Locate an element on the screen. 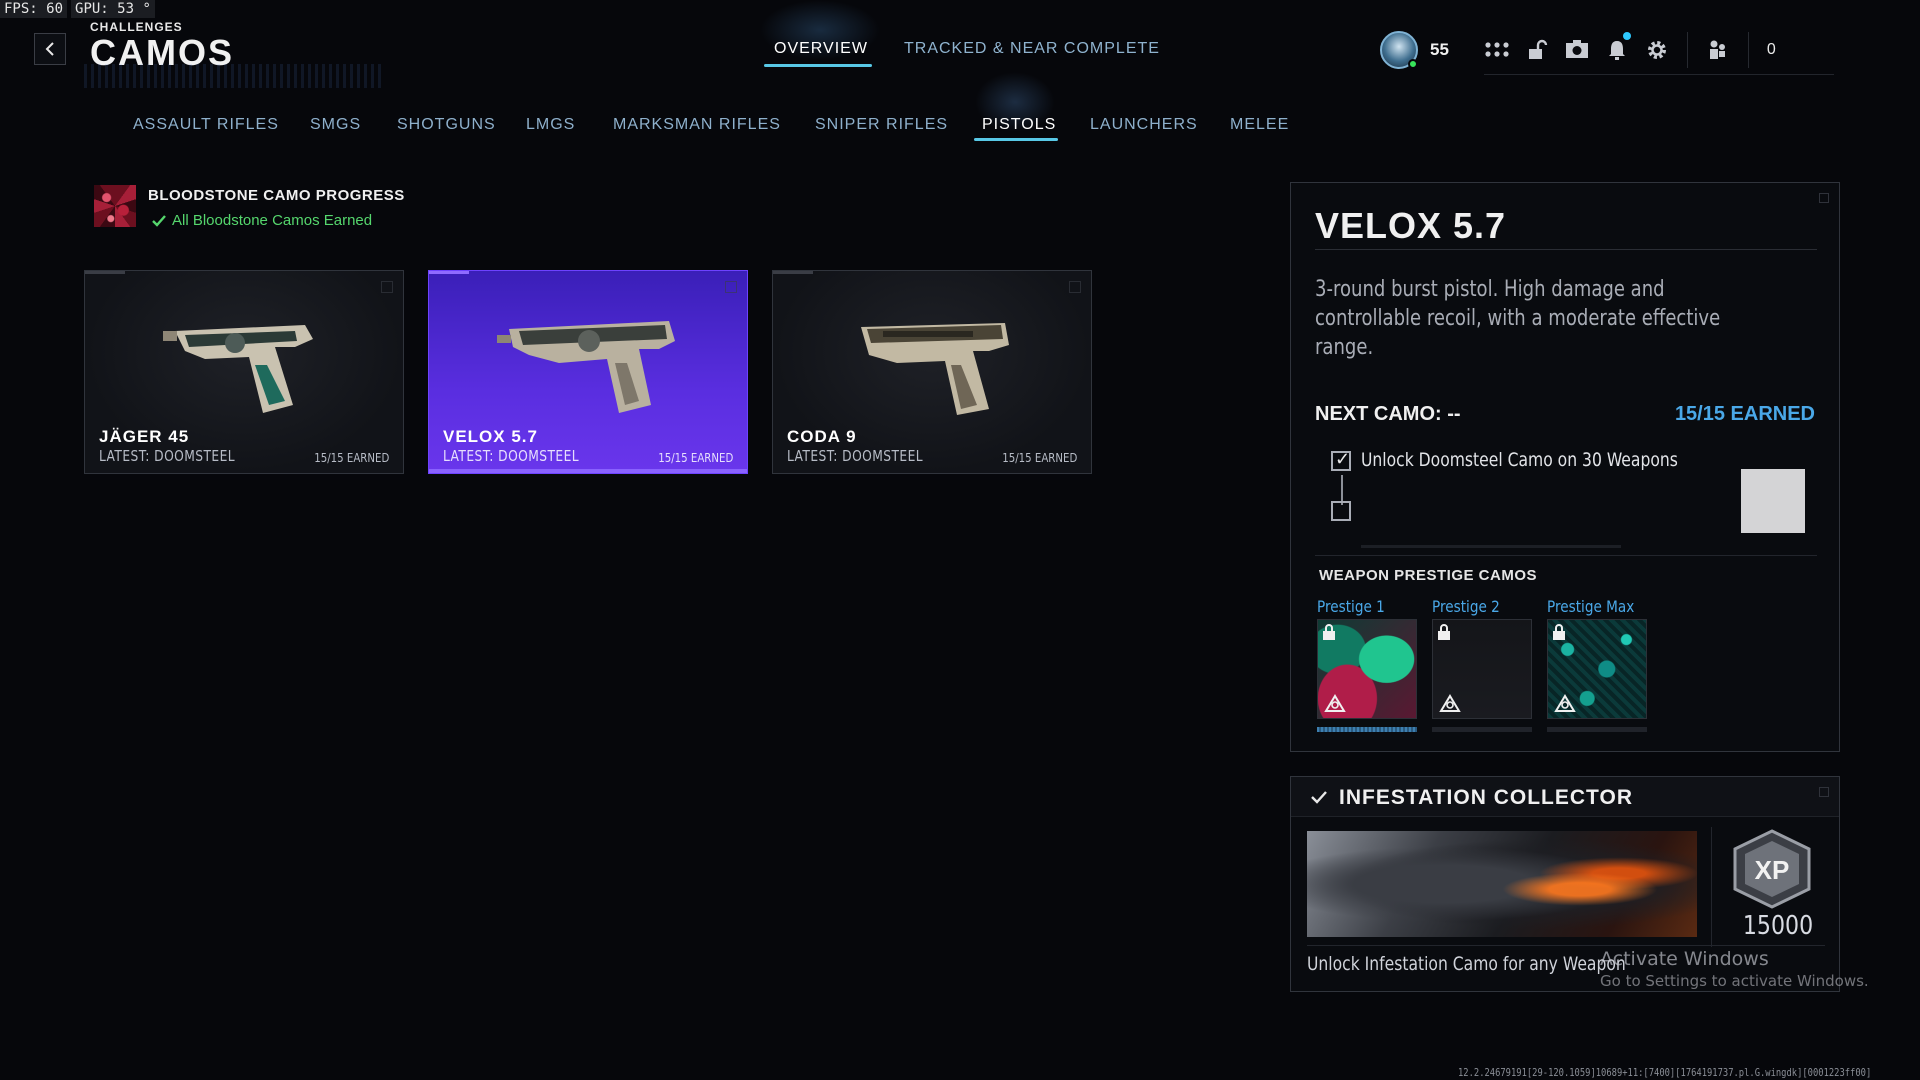  rank-number: 55 is located at coordinates (1439, 49).